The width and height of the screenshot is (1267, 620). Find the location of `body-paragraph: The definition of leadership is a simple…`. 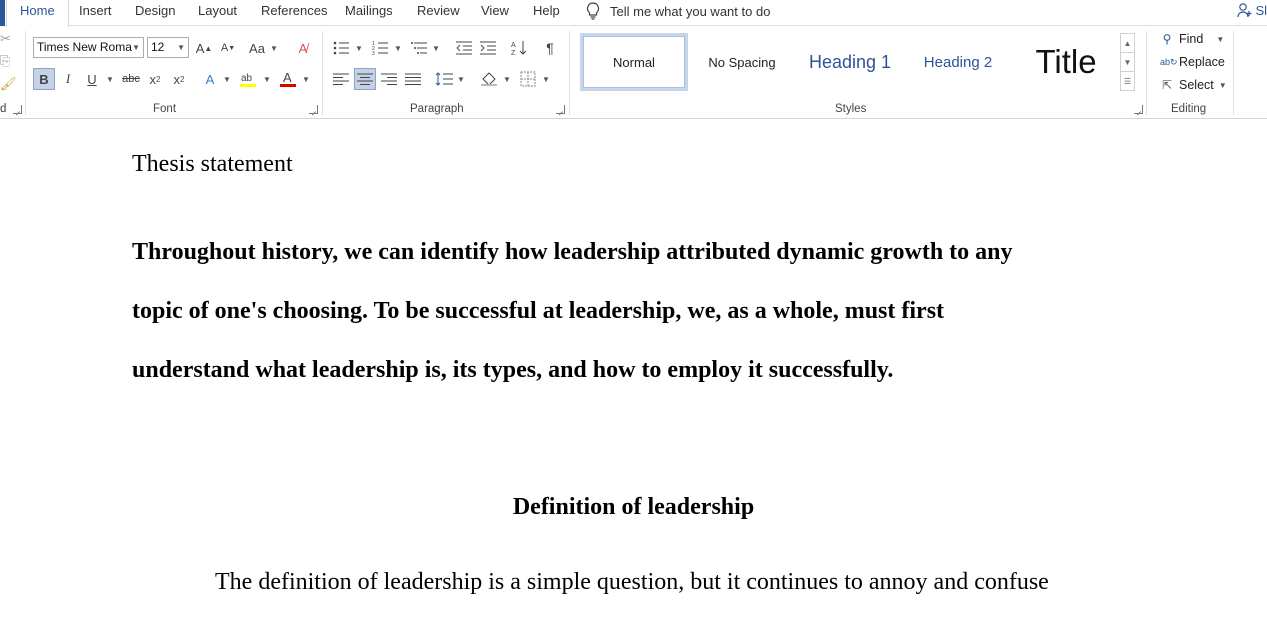

body-paragraph: The definition of leadership is a simple… is located at coordinates (632, 582).